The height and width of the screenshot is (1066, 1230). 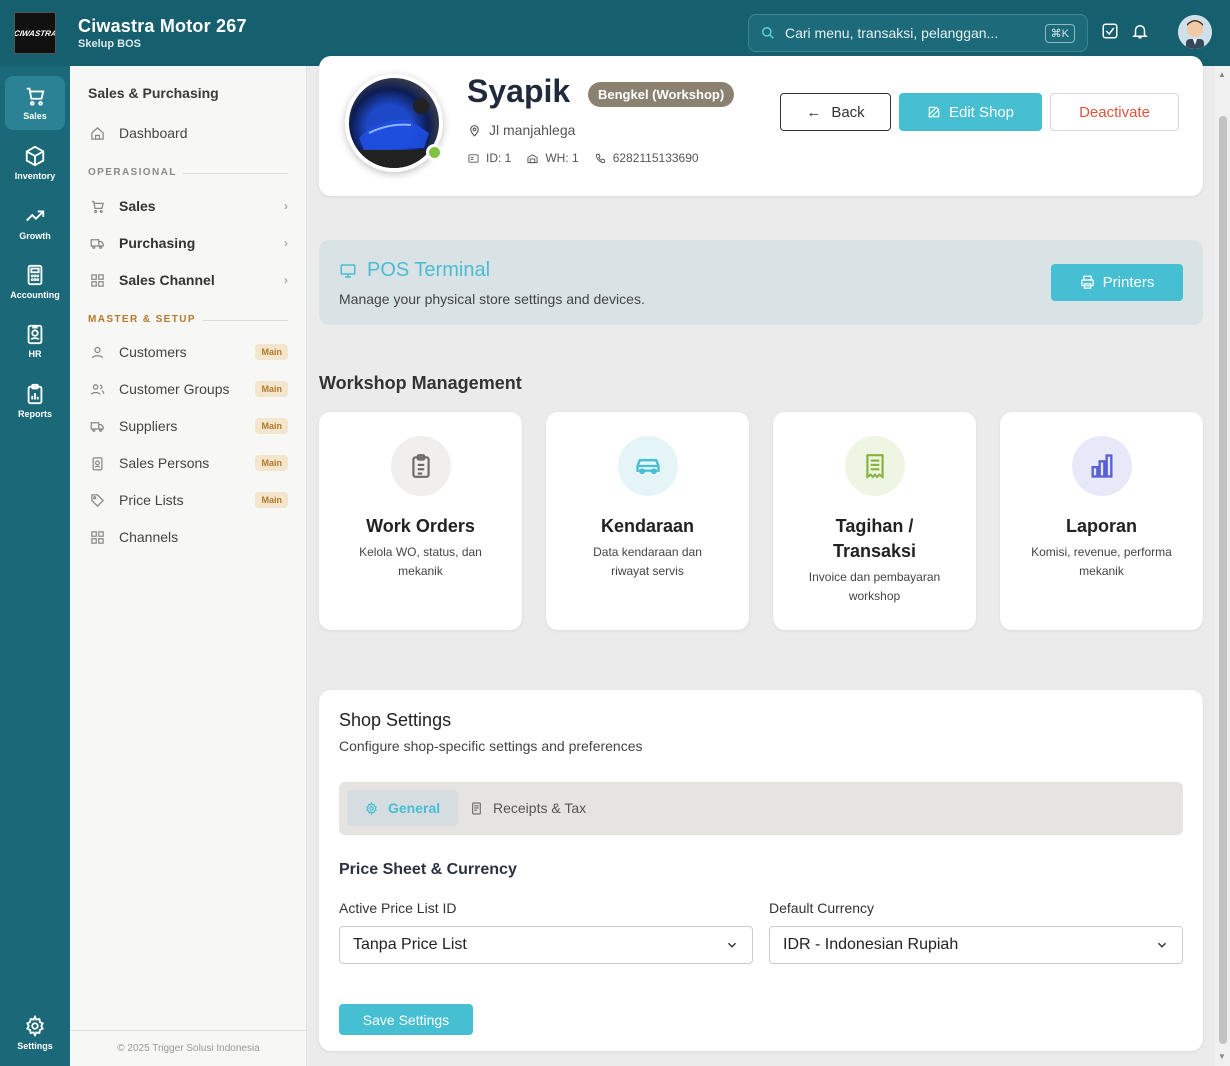 I want to click on user-avatar, so click(x=1195, y=32).